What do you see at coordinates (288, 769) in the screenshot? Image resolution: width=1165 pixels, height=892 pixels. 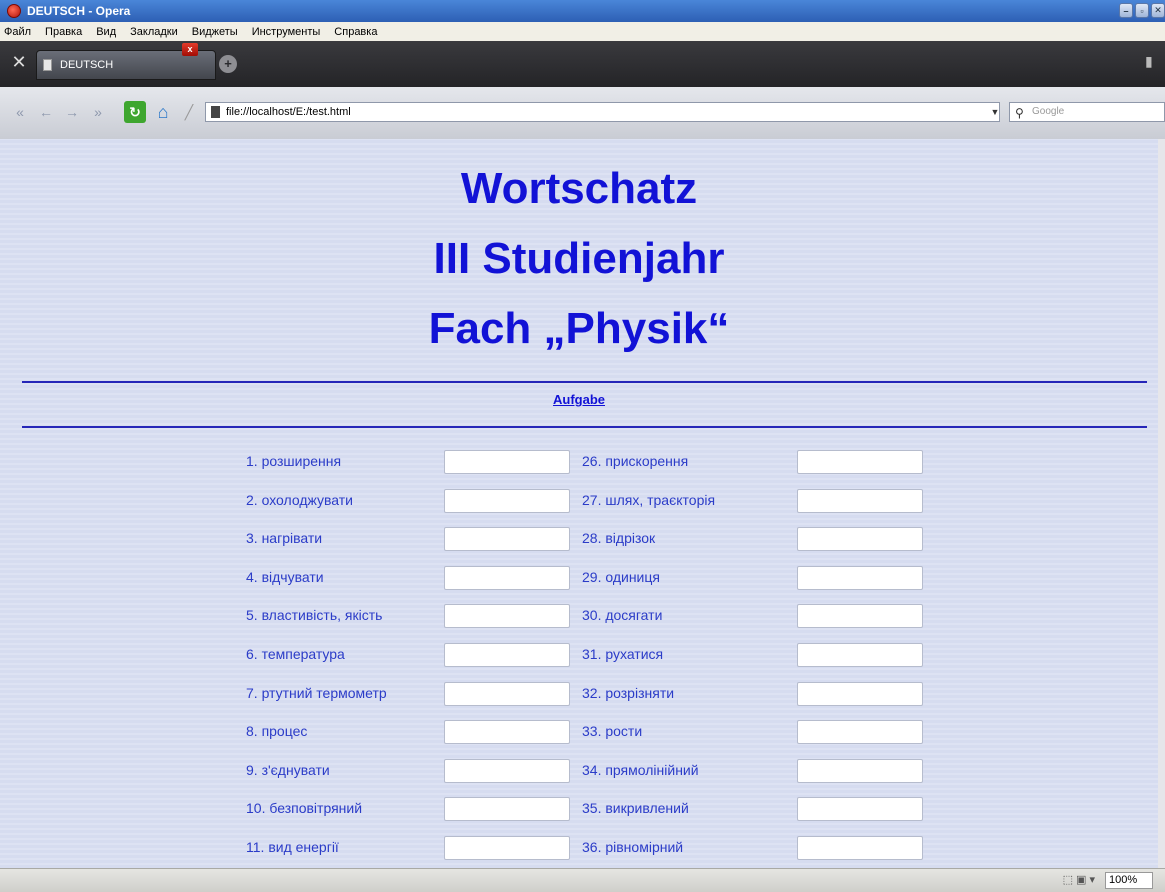 I see `left-word-9: 9. з'єднувати` at bounding box center [288, 769].